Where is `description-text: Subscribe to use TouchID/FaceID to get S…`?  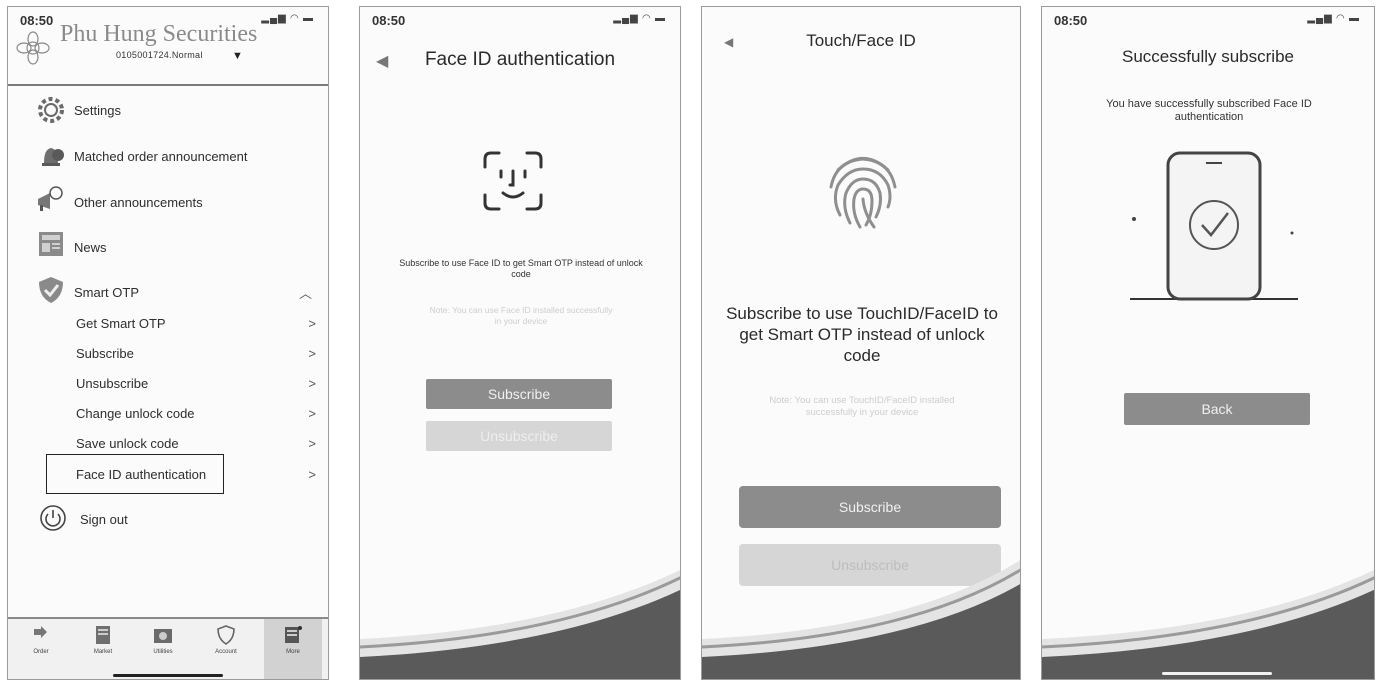
description-text: Subscribe to use TouchID/FaceID to get S… is located at coordinates (862, 334).